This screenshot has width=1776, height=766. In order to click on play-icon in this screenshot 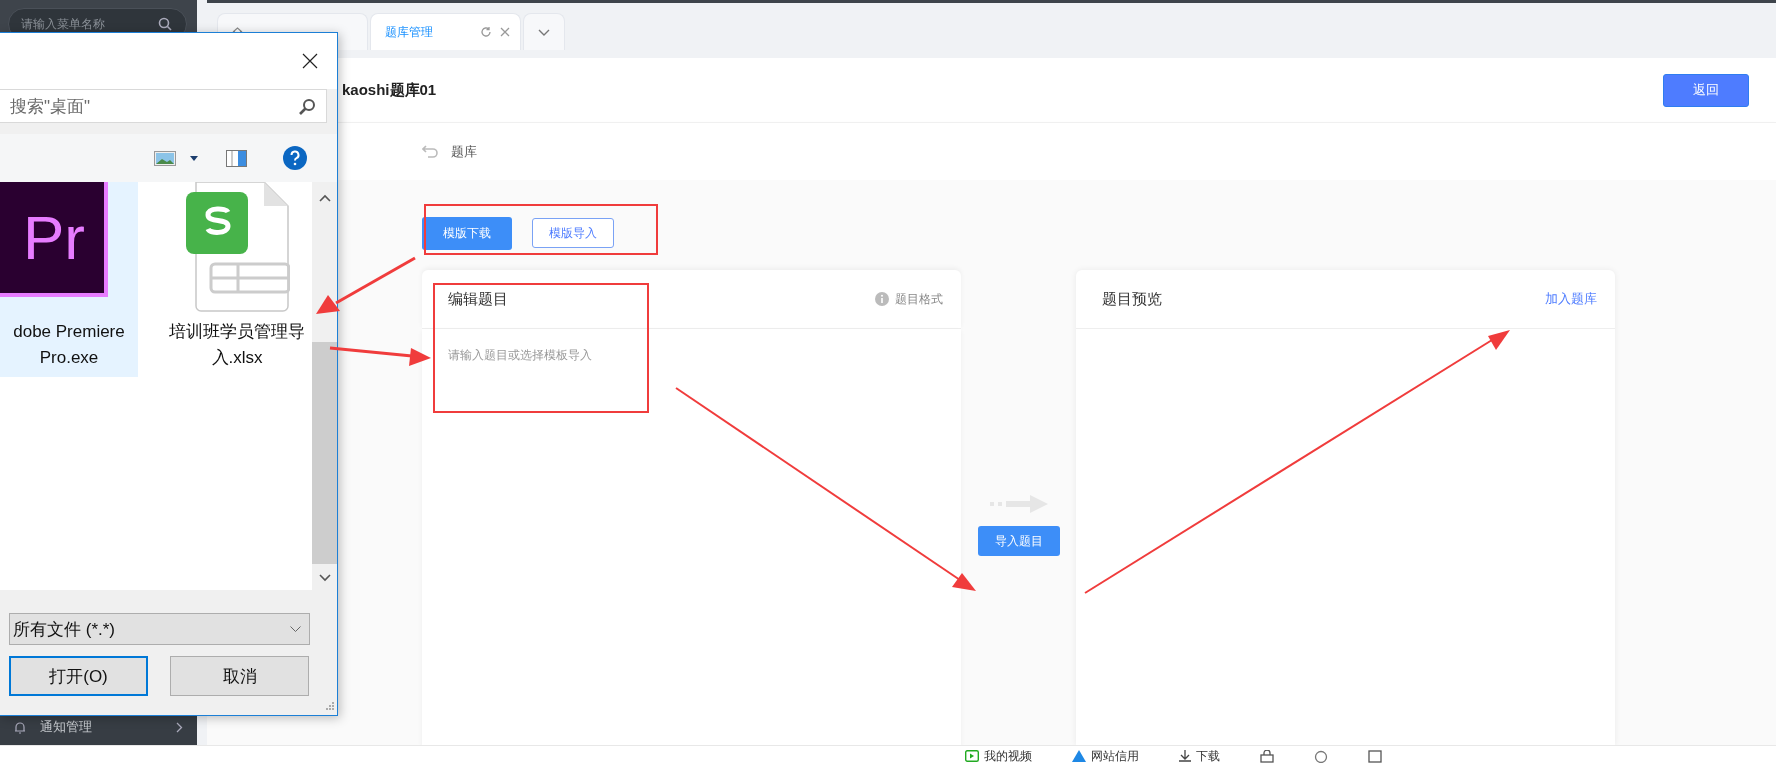, I will do `click(972, 756)`.